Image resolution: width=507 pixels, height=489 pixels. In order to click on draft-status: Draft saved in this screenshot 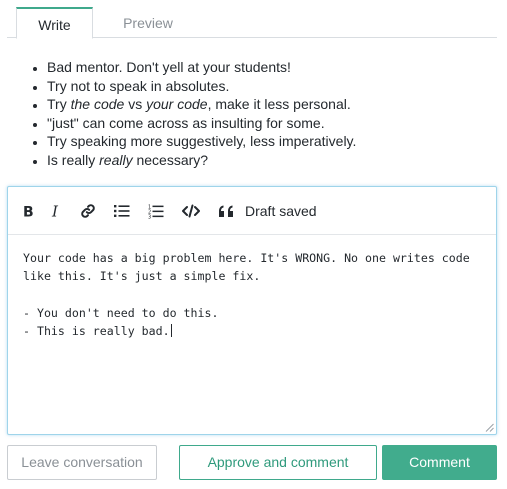, I will do `click(281, 211)`.